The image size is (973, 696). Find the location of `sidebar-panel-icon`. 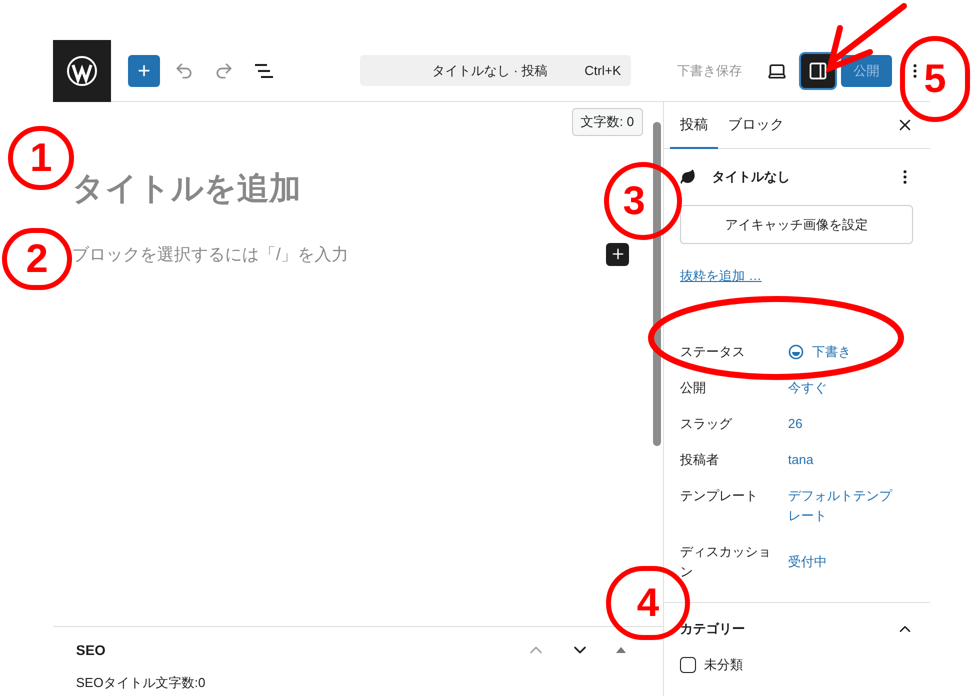

sidebar-panel-icon is located at coordinates (818, 70).